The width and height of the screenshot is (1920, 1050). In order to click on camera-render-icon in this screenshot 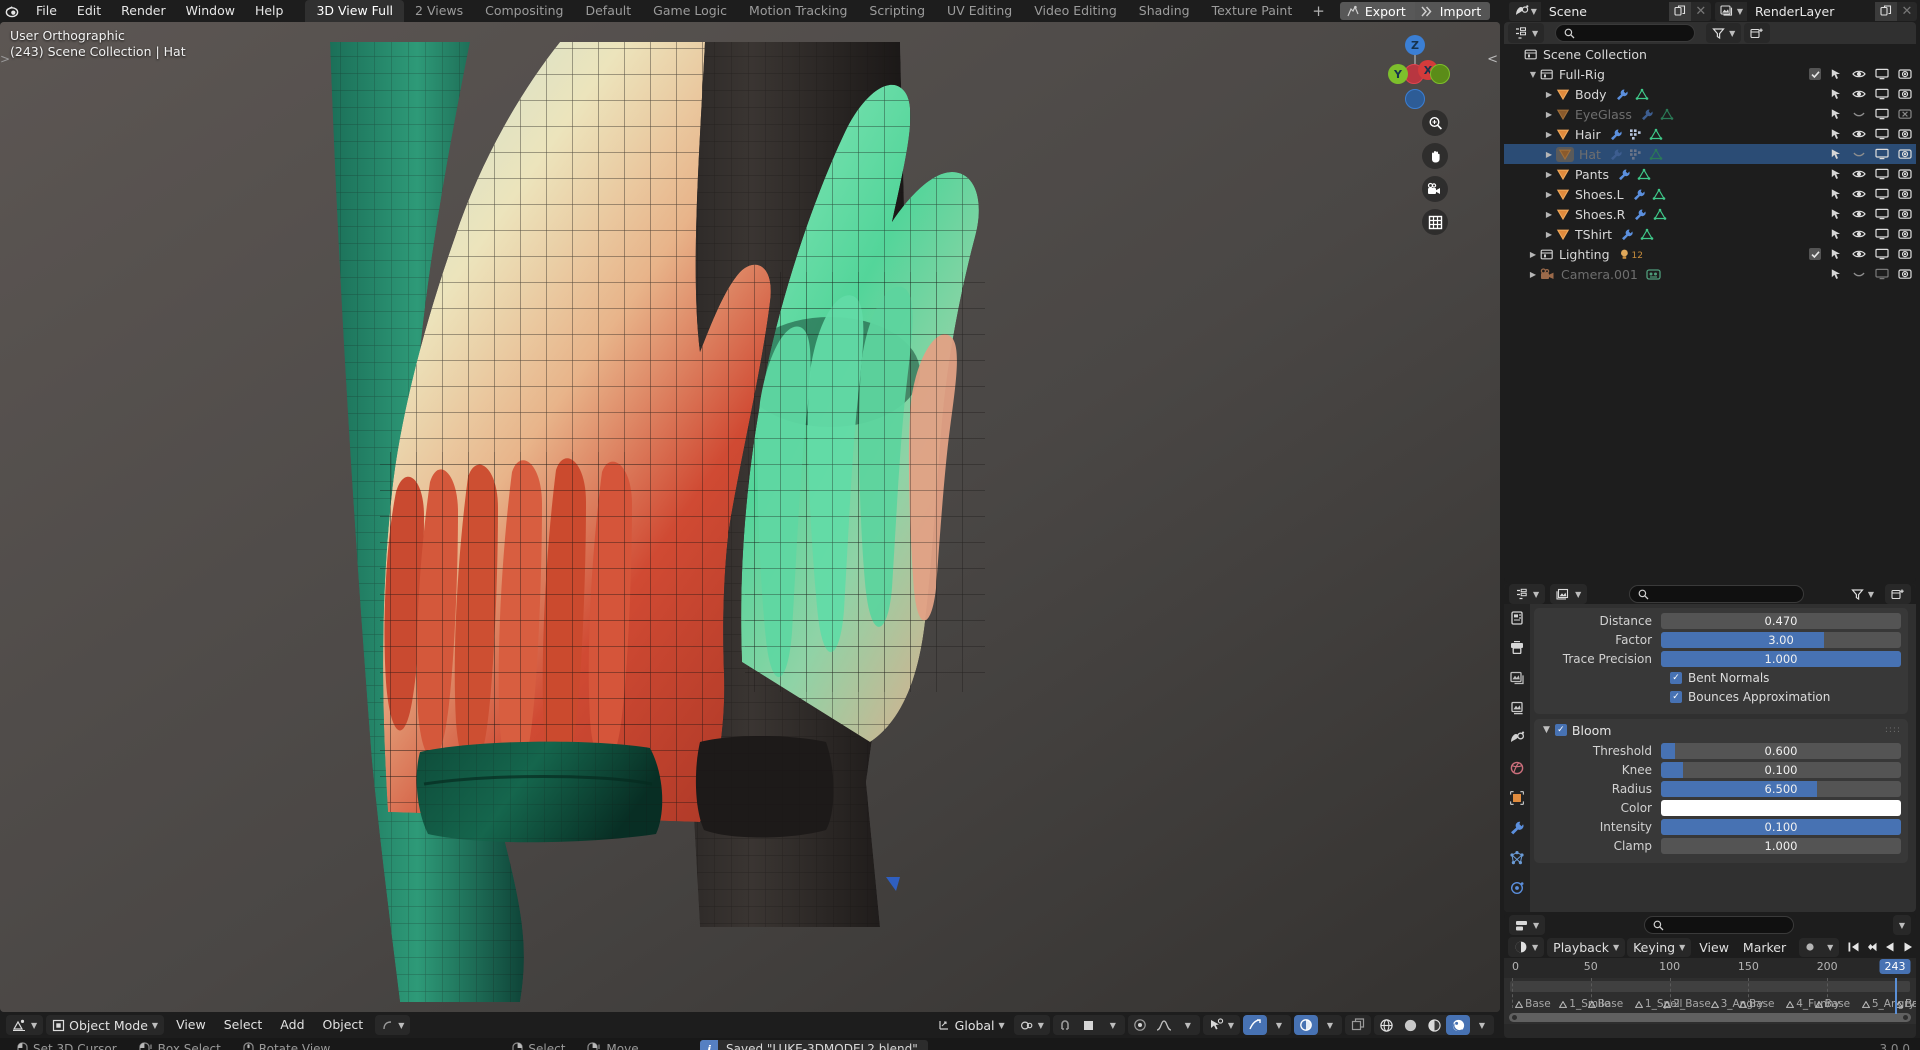, I will do `click(1905, 194)`.